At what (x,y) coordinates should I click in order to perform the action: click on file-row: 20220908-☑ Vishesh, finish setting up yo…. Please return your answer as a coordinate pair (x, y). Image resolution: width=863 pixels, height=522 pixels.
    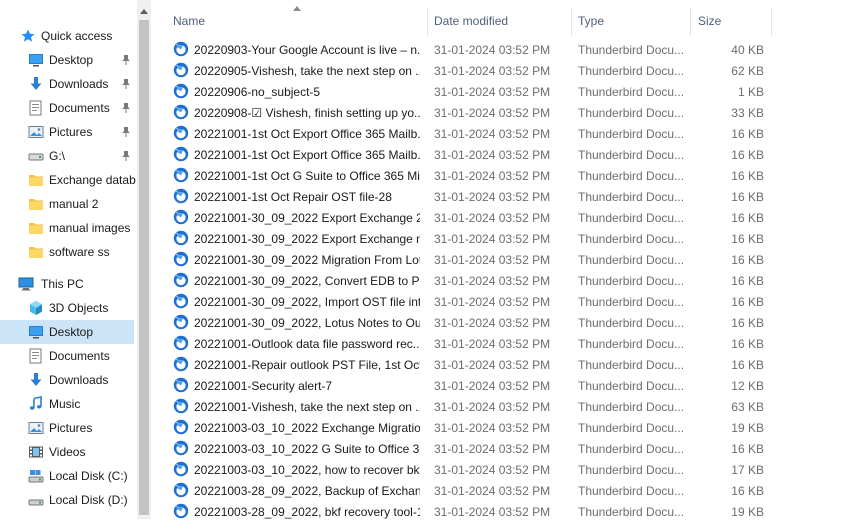
    Looking at the image, I should click on (470, 112).